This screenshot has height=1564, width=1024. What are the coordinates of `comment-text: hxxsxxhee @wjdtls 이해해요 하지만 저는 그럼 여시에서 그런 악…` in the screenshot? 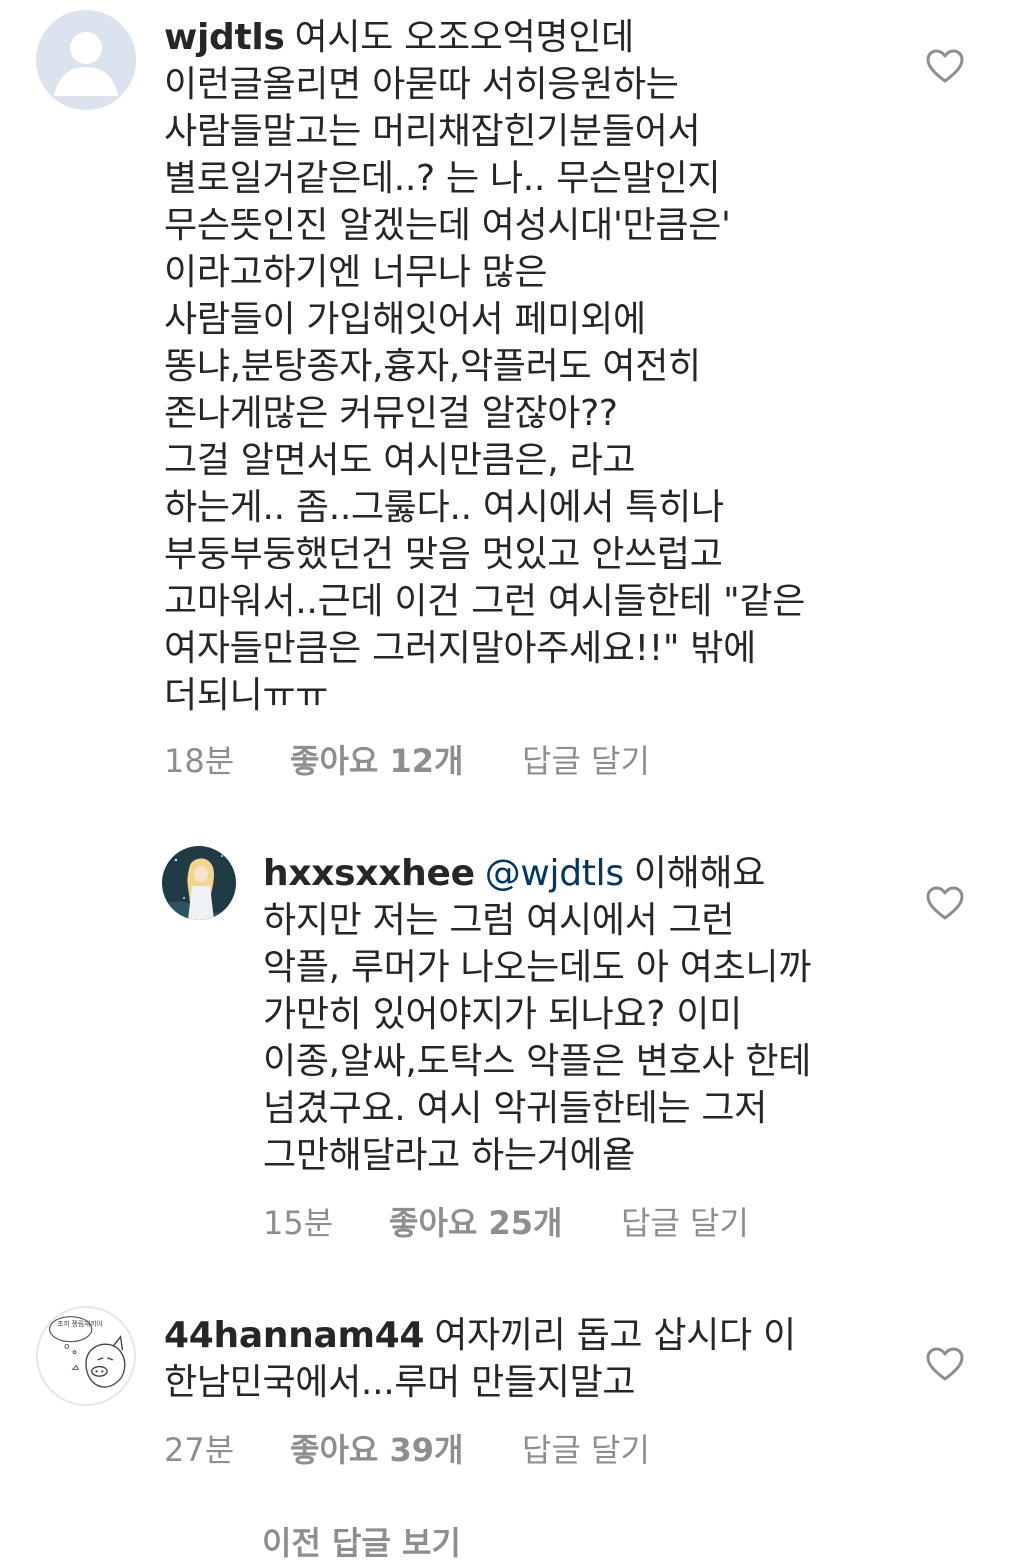 It's located at (583, 1014).